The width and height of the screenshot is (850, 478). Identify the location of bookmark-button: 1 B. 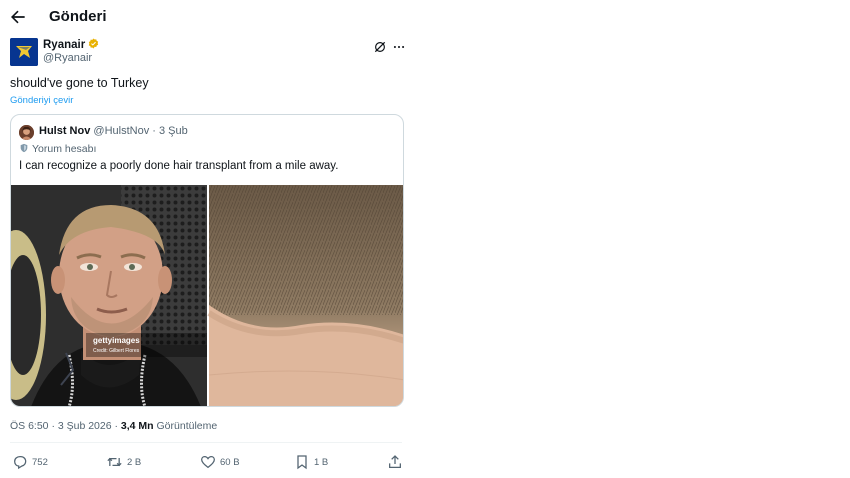
(311, 462).